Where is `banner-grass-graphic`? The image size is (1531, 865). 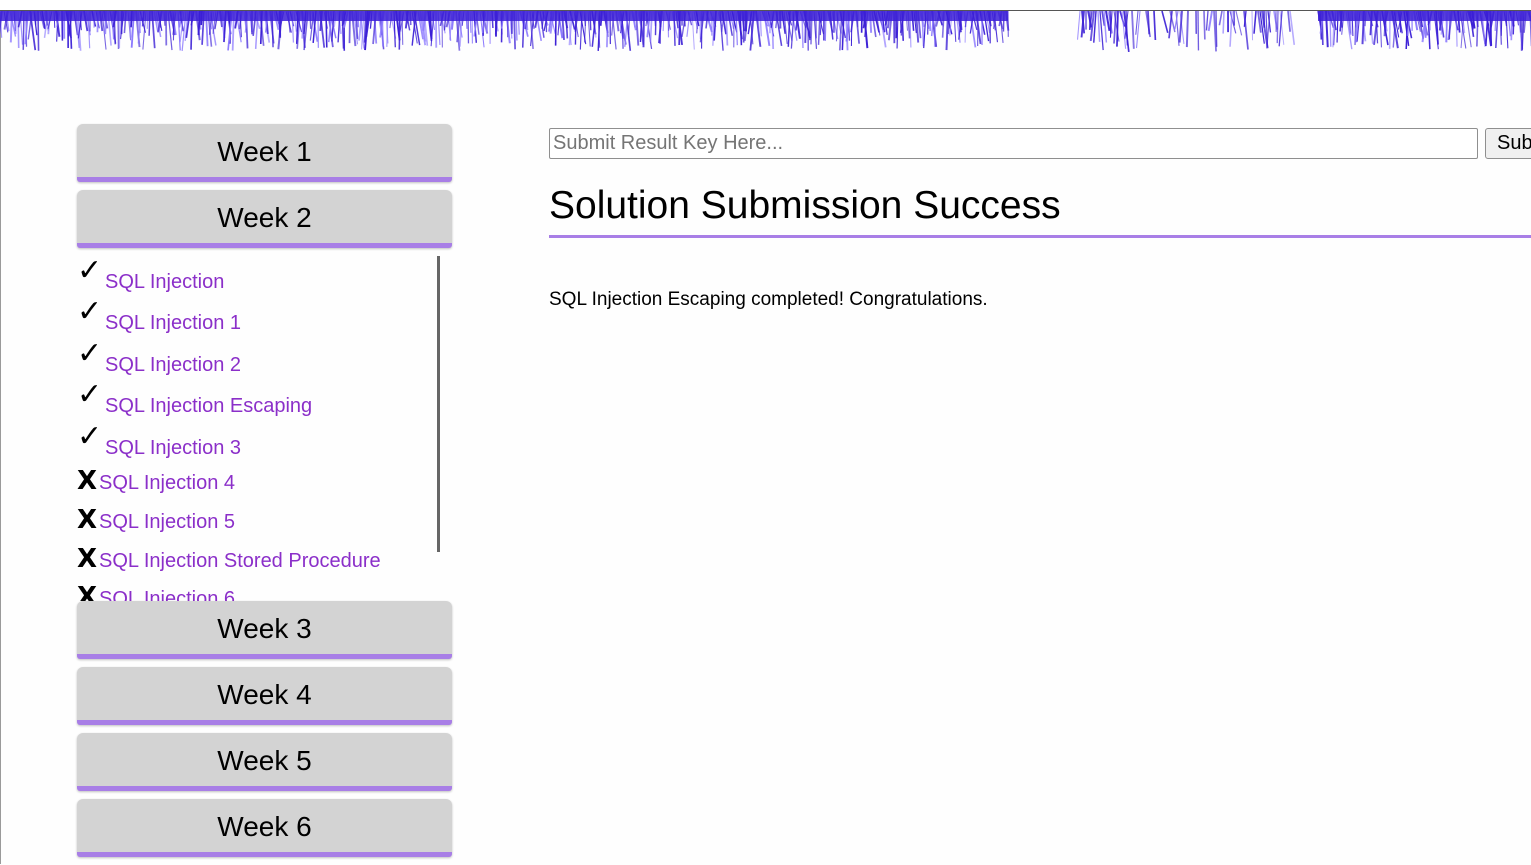 banner-grass-graphic is located at coordinates (765, 26).